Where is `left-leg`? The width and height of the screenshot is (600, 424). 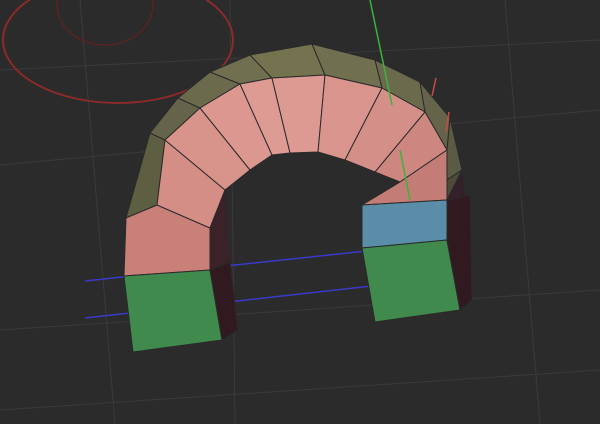
left-leg is located at coordinates (181, 307).